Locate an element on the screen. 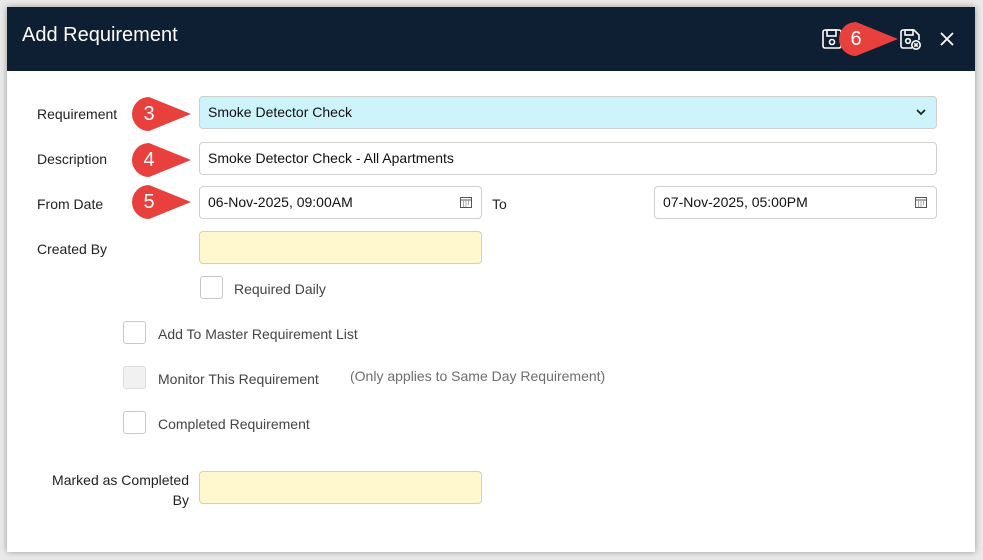  callout-3-number: 3 is located at coordinates (149, 114).